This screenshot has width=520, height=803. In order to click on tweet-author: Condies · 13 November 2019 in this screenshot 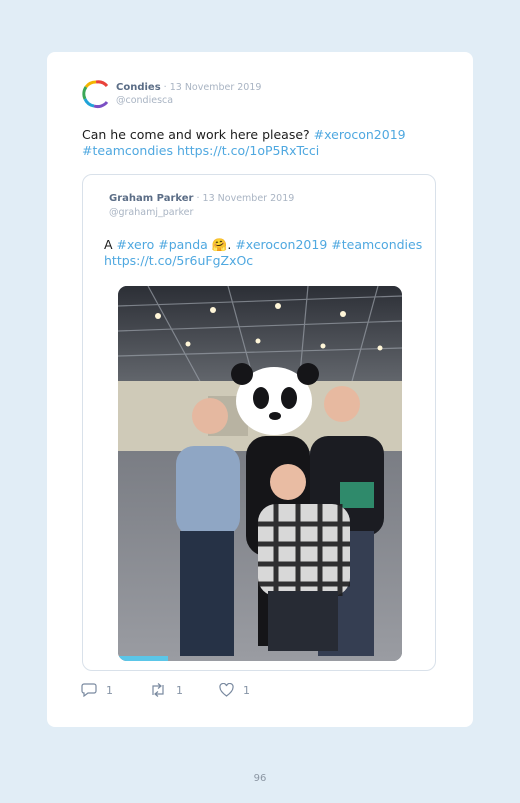, I will do `click(188, 87)`.